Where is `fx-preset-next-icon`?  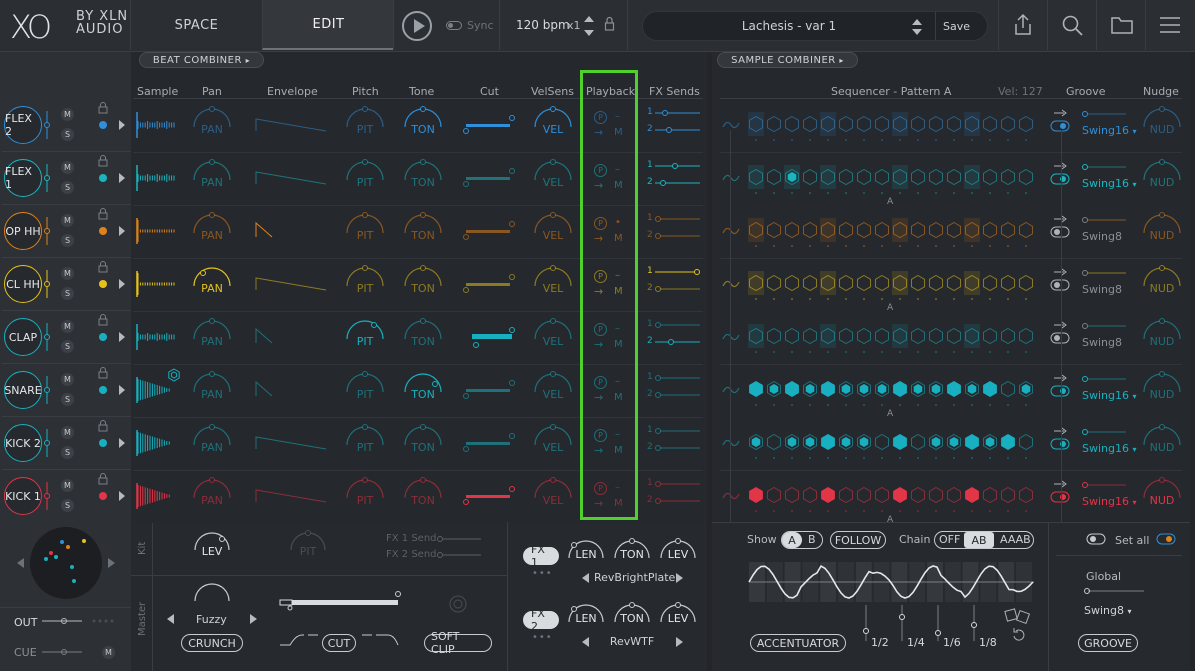
fx-preset-next-icon is located at coordinates (680, 642).